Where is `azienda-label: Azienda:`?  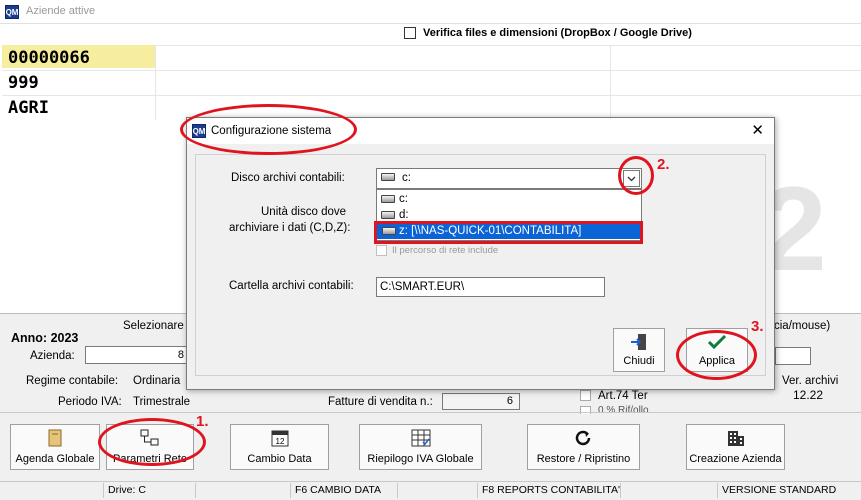
azienda-label: Azienda: is located at coordinates (52, 356).